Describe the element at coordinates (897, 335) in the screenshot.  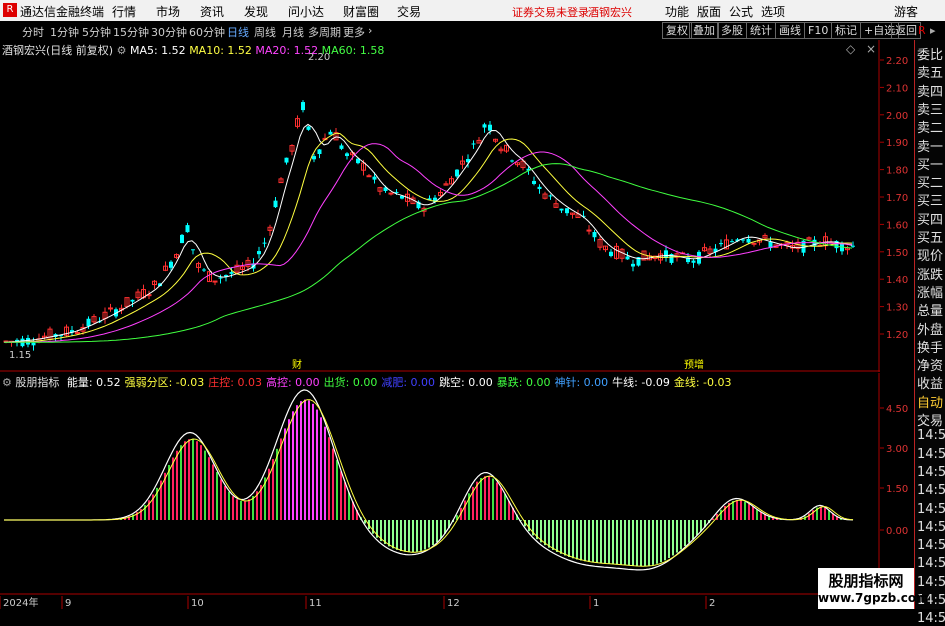
I see `price-tick: 1.20` at that location.